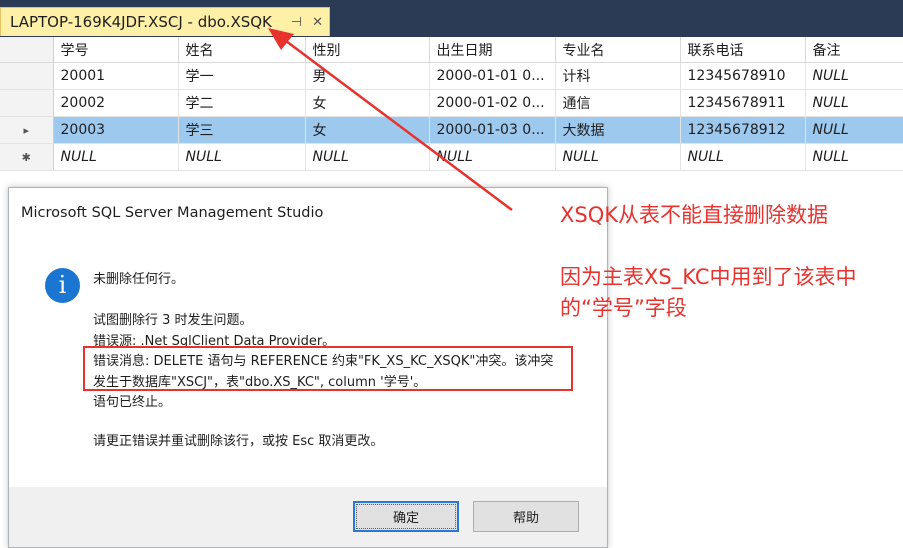  What do you see at coordinates (694, 215) in the screenshot?
I see `annotation-note: XSQK从表不能直接删除数据` at bounding box center [694, 215].